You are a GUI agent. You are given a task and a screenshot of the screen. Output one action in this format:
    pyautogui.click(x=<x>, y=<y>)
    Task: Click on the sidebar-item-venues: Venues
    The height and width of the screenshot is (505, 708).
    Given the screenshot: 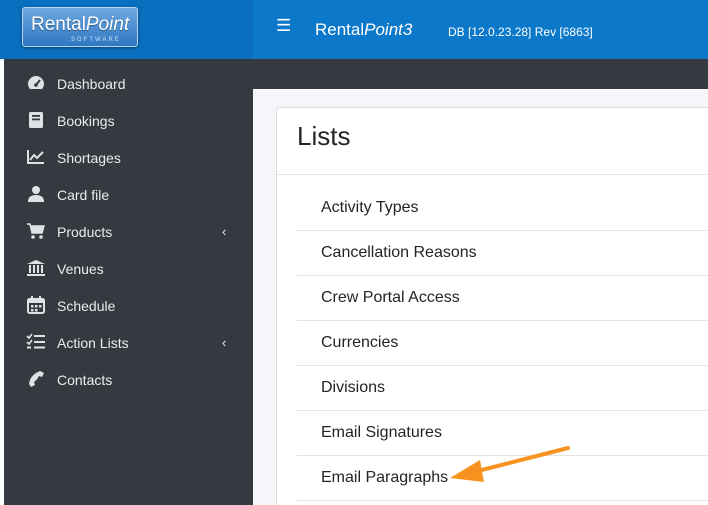 What is the action you would take?
    pyautogui.click(x=128, y=268)
    